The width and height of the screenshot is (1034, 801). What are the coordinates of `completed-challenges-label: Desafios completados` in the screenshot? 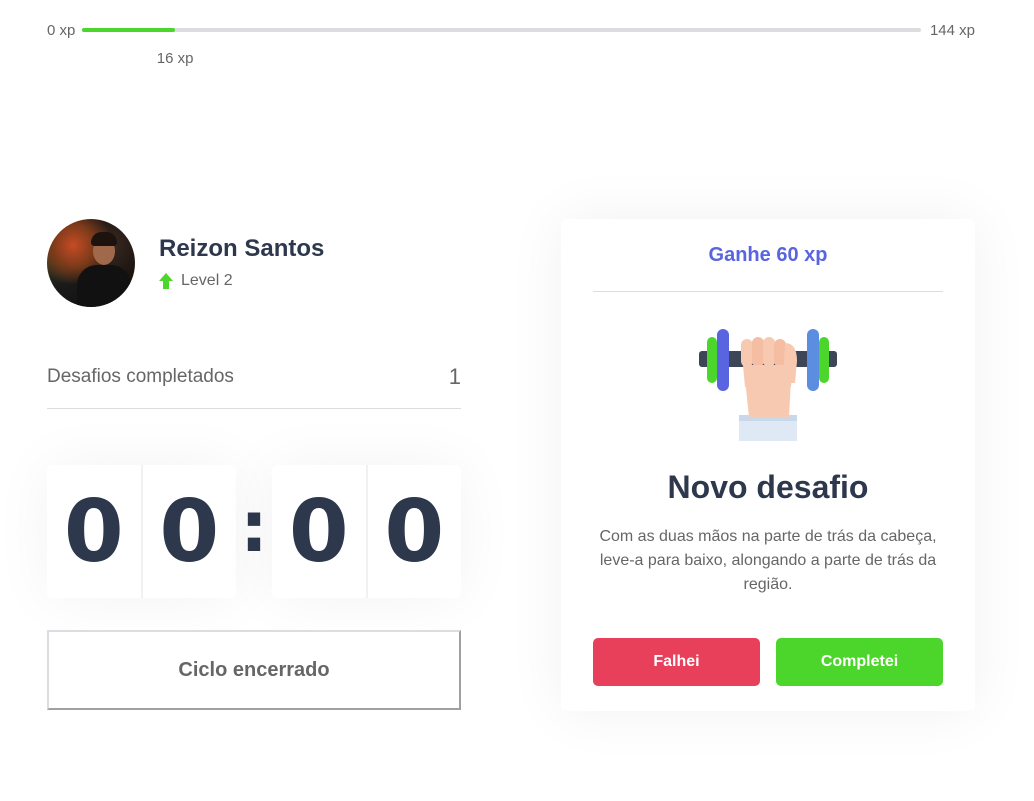 It's located at (140, 376).